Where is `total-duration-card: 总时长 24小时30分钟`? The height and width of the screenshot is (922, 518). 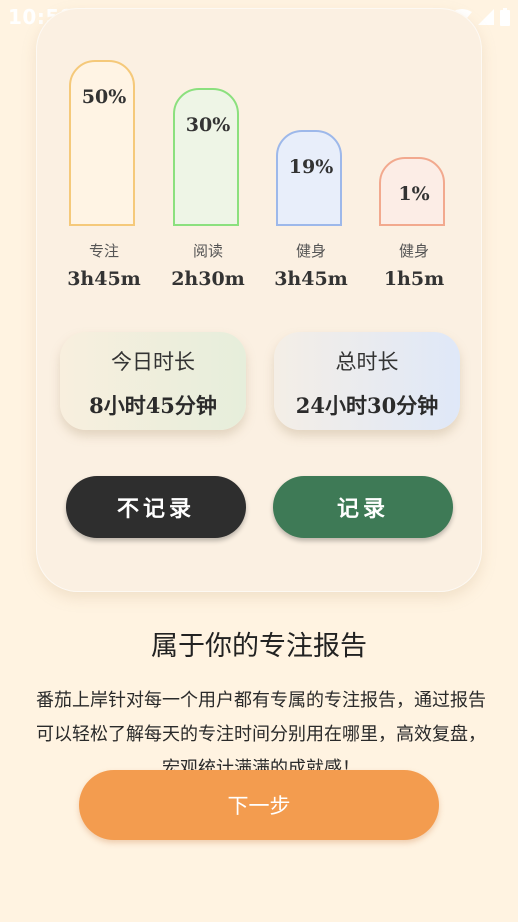
total-duration-card: 总时长 24小时30分钟 is located at coordinates (367, 381).